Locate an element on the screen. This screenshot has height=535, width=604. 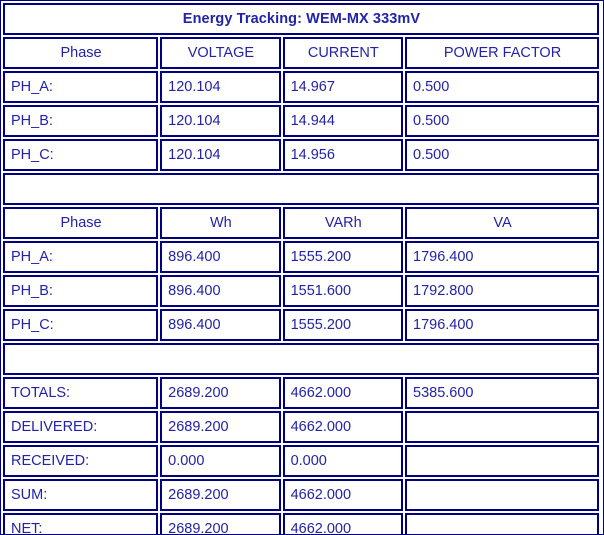
energy-header-row: Phase Wh VARh VA is located at coordinates (301, 223).